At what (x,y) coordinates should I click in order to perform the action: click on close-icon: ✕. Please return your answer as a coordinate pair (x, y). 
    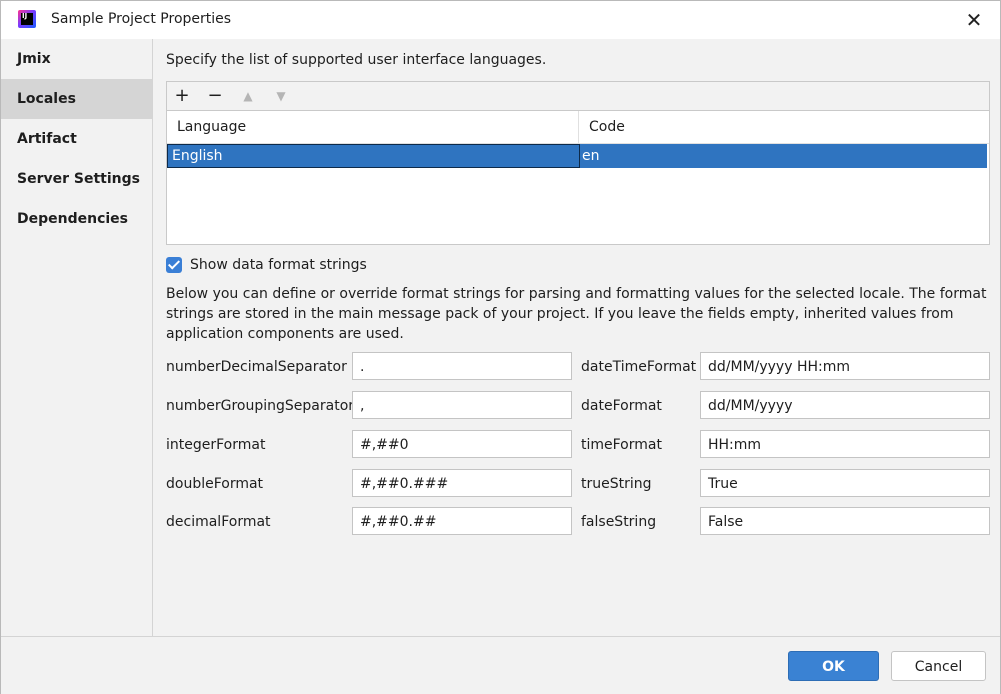
    Looking at the image, I should click on (974, 20).